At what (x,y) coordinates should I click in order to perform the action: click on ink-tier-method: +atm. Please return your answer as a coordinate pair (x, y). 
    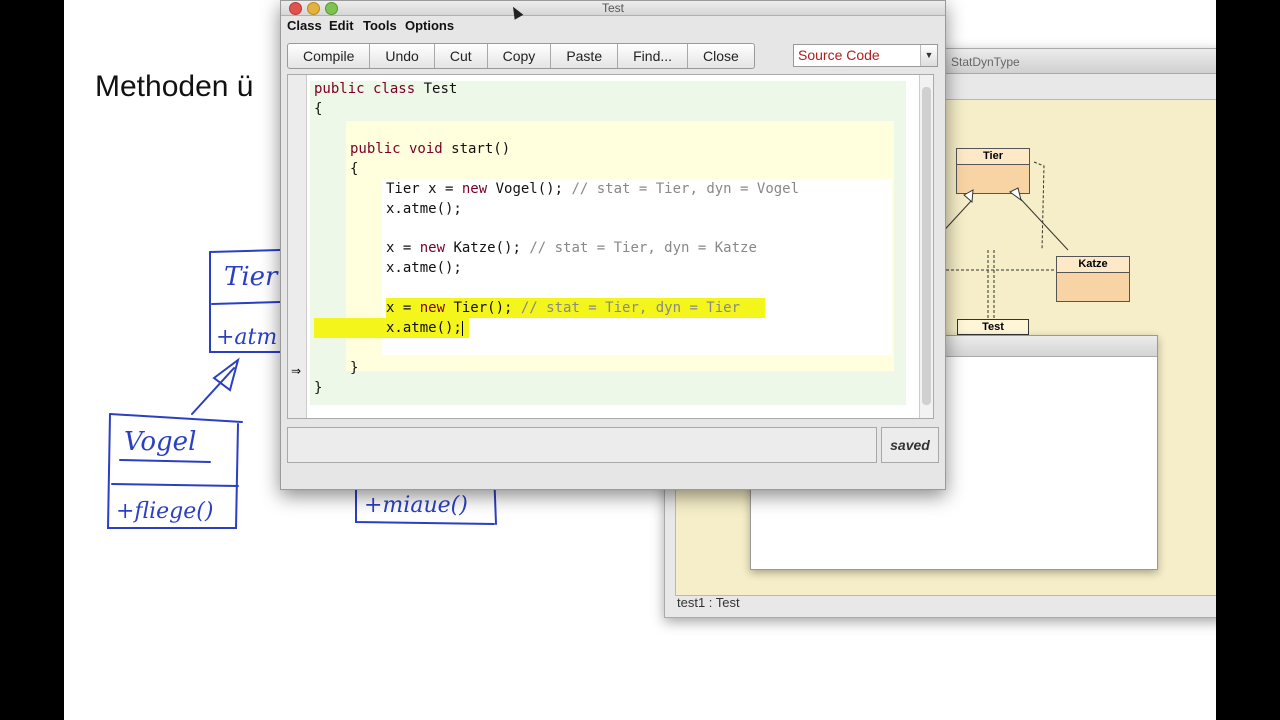
    Looking at the image, I should click on (246, 337).